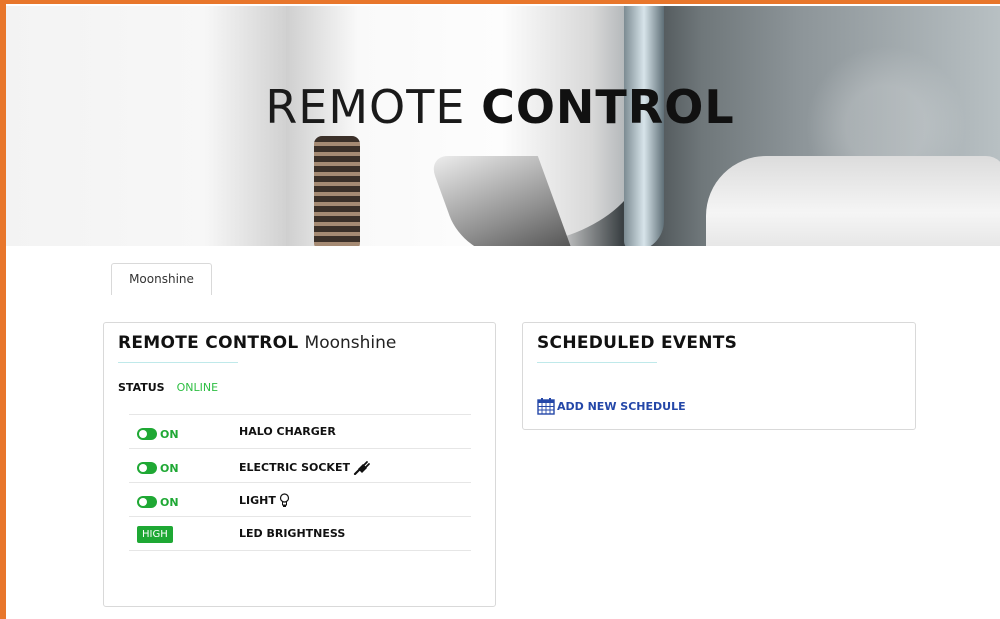 Image resolution: width=1000 pixels, height=619 pixels. I want to click on status-label: STATUS, so click(141, 387).